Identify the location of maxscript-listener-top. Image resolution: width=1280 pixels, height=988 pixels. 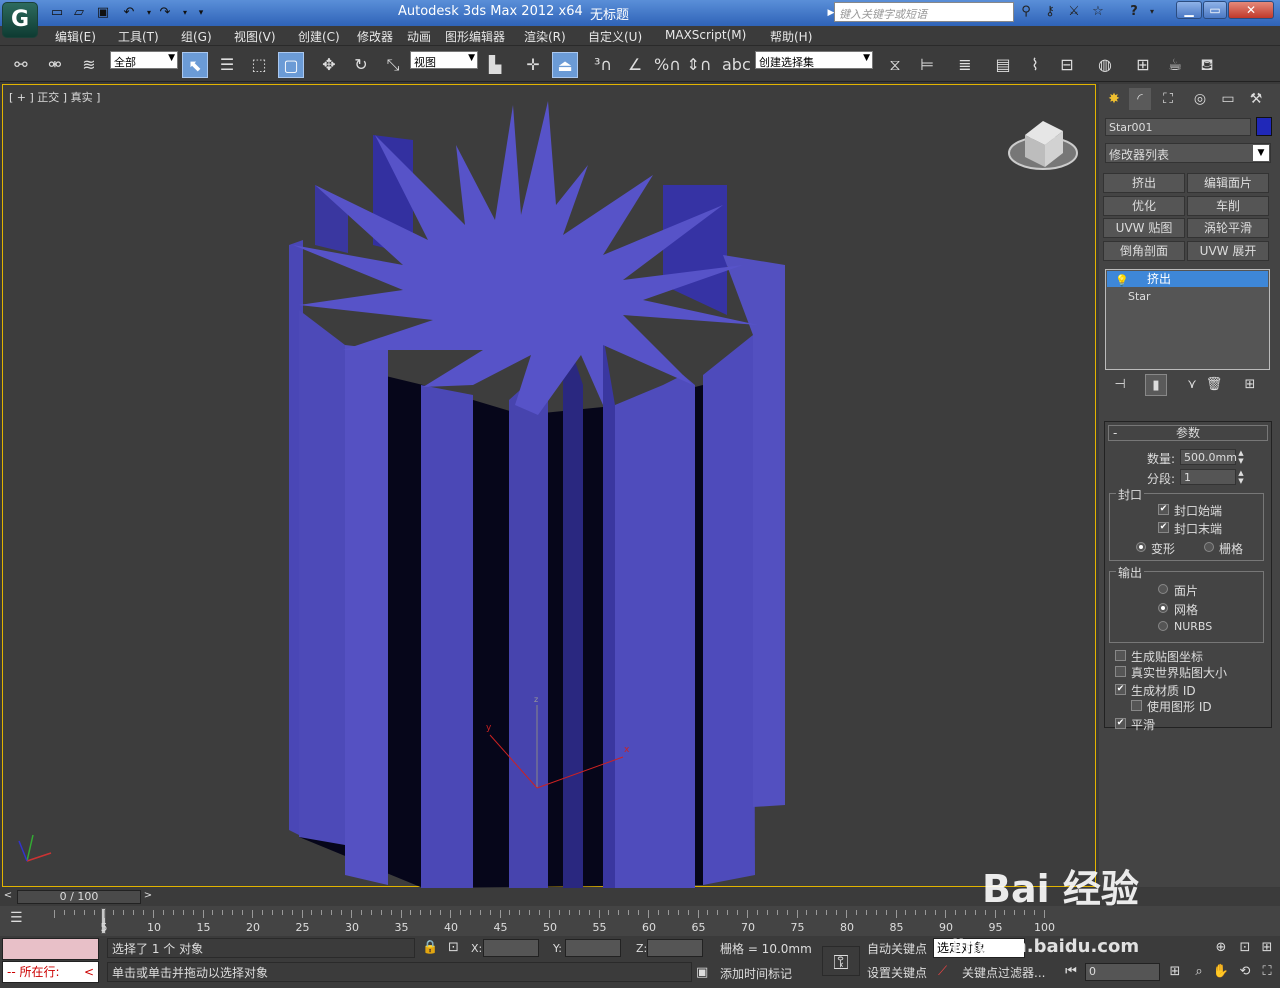
(50, 949).